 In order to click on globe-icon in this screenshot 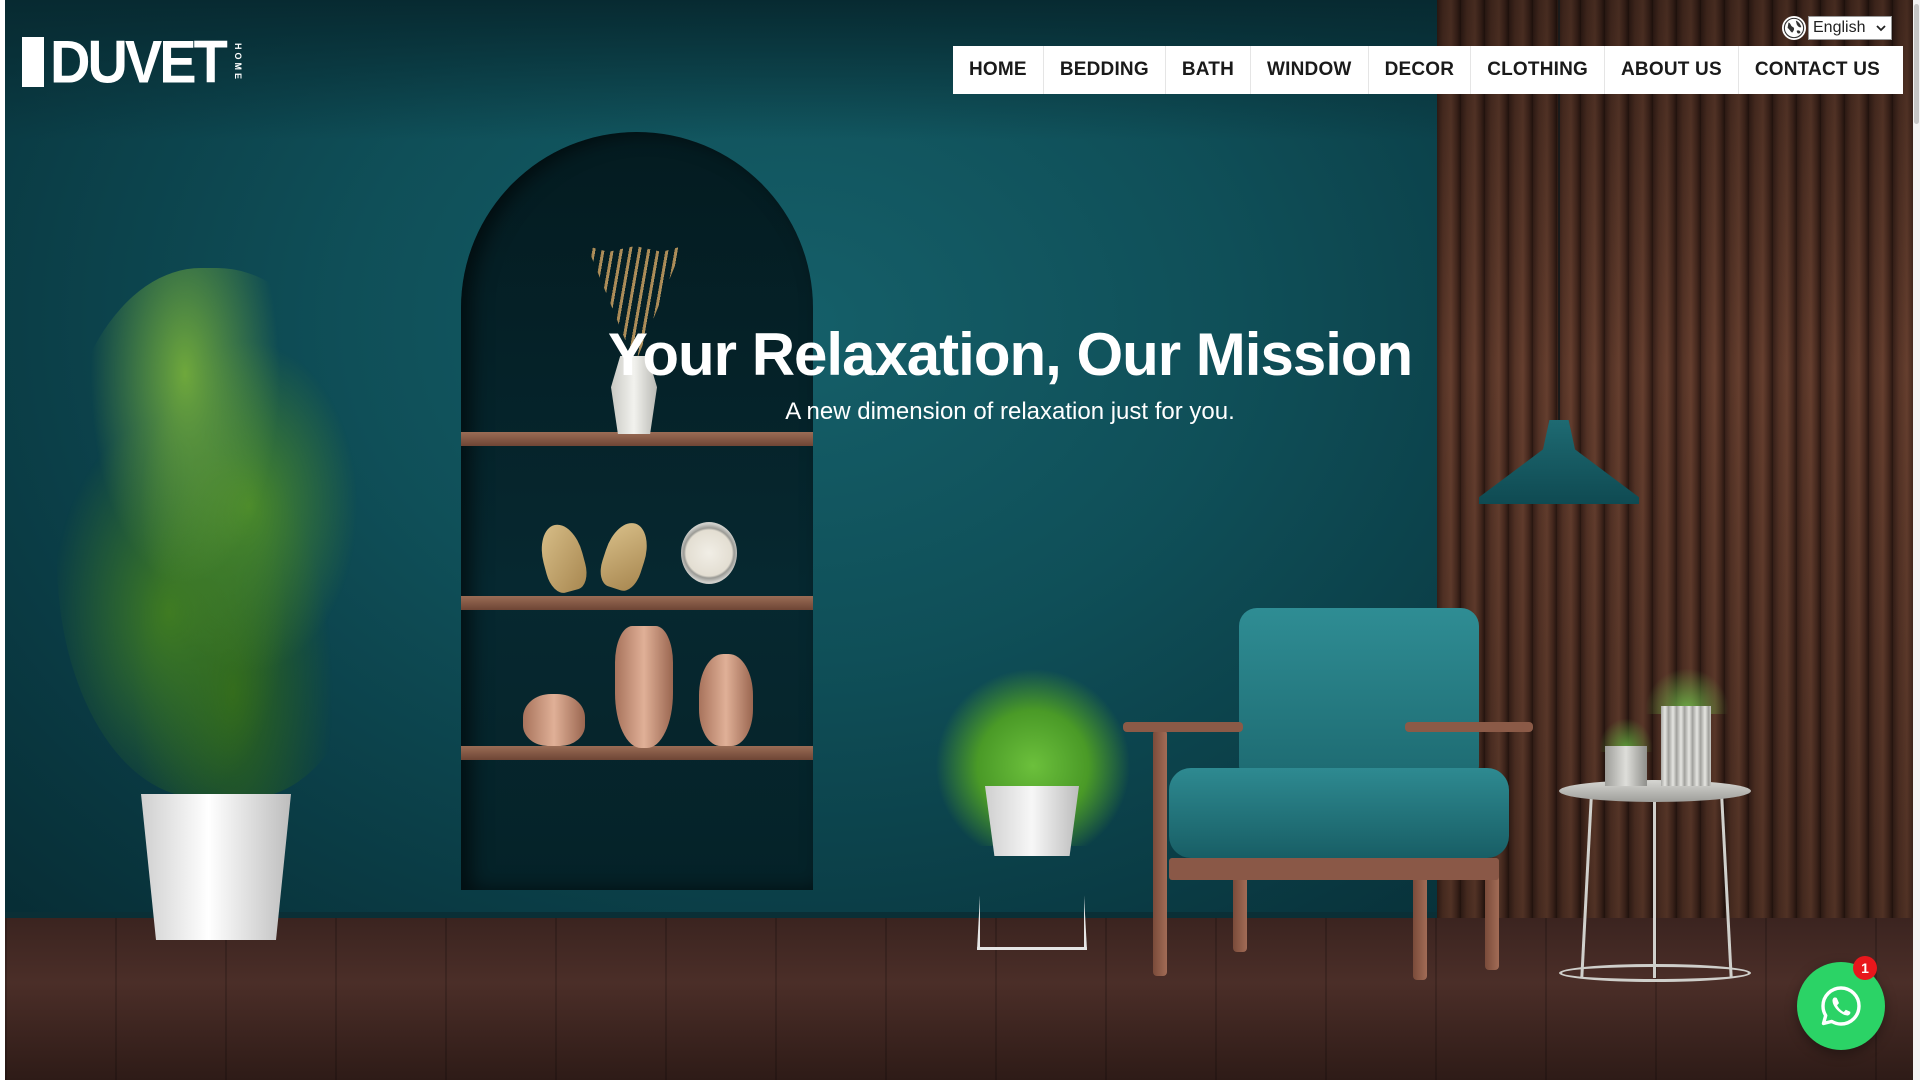, I will do `click(1794, 28)`.